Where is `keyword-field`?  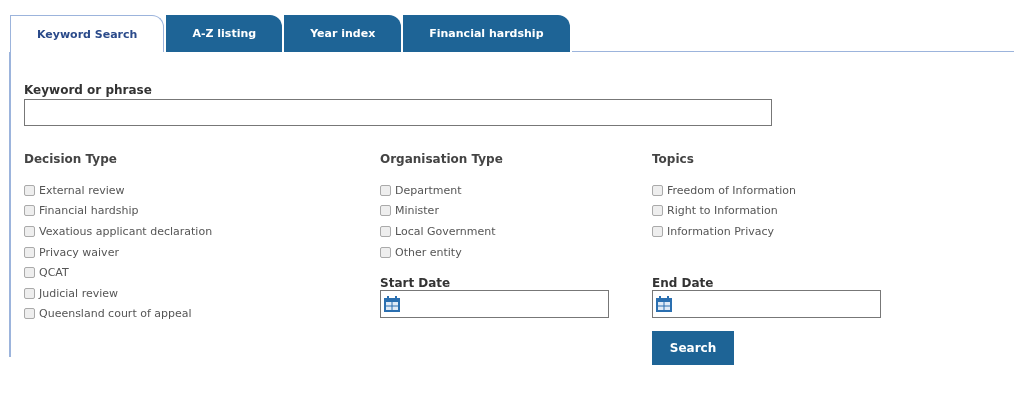 keyword-field is located at coordinates (398, 112).